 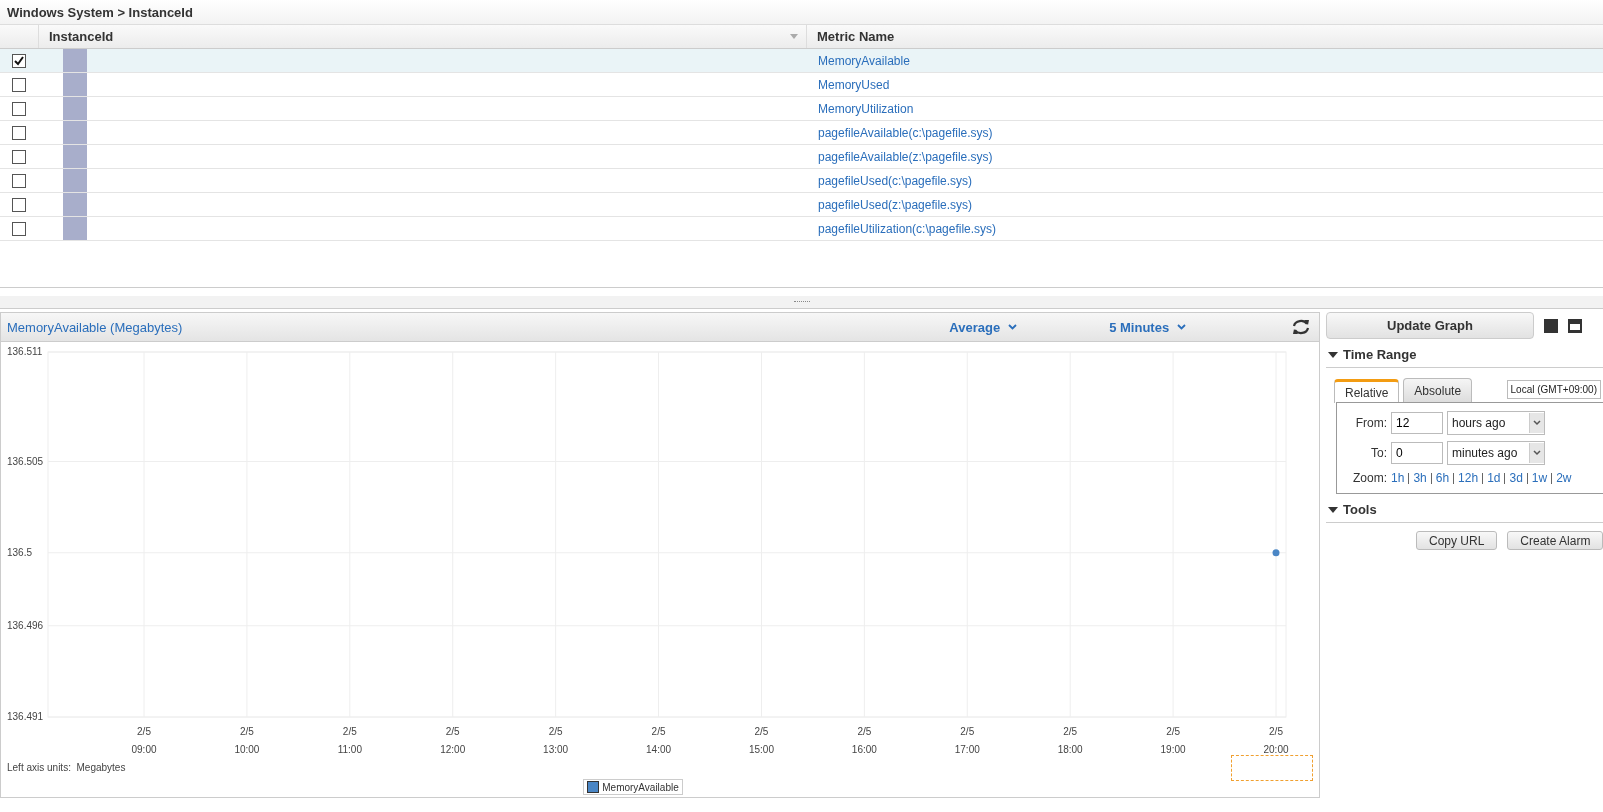 What do you see at coordinates (1276, 553) in the screenshot?
I see `data-point` at bounding box center [1276, 553].